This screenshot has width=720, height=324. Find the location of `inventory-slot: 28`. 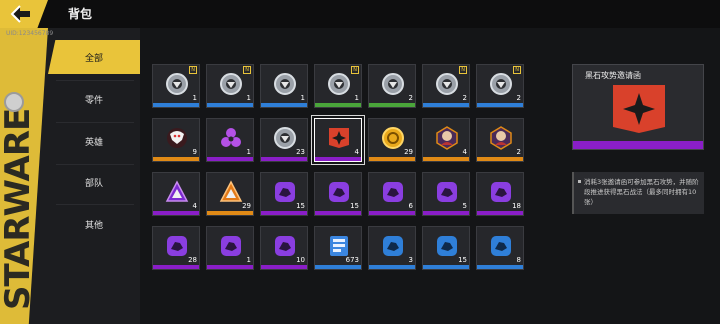

inventory-slot: 28 is located at coordinates (176, 248).